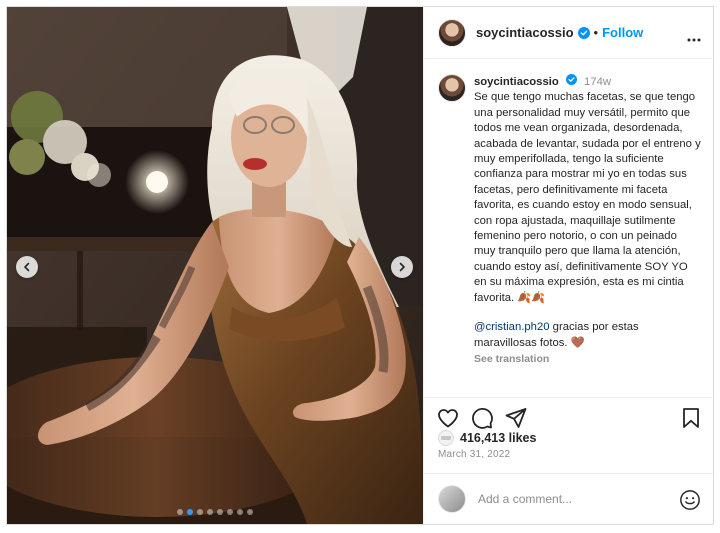  I want to click on post-header: soycintiacossio • Follow, so click(568, 33).